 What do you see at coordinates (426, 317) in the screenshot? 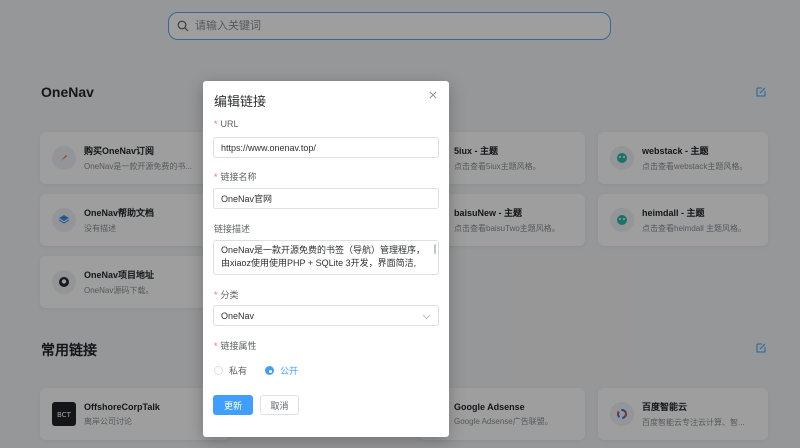
I see `chevron-down-icon` at bounding box center [426, 317].